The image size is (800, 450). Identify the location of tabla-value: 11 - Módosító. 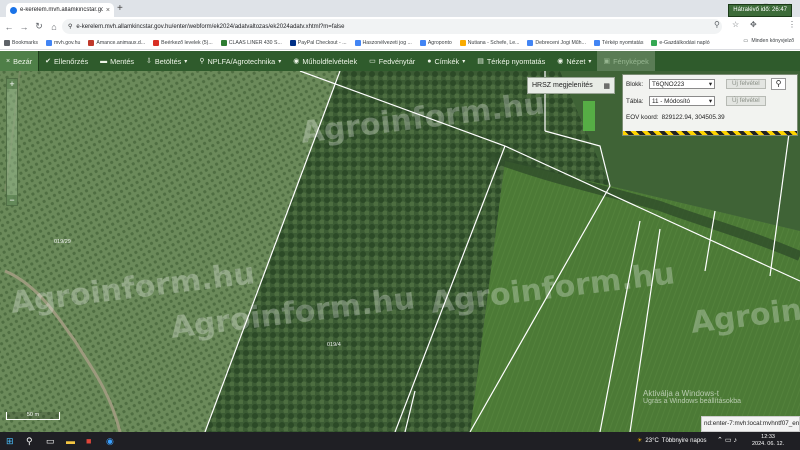
(671, 101).